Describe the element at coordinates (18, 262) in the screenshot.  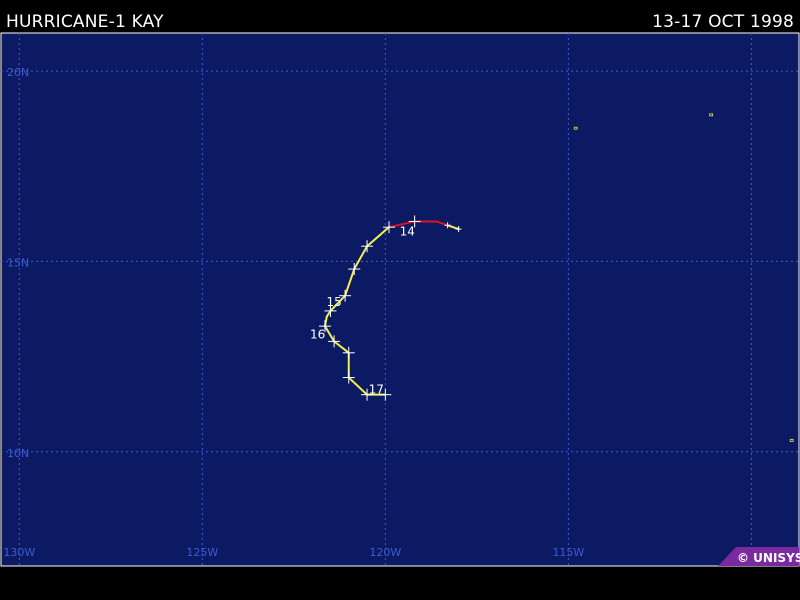
I see `lat-label: 15N` at that location.